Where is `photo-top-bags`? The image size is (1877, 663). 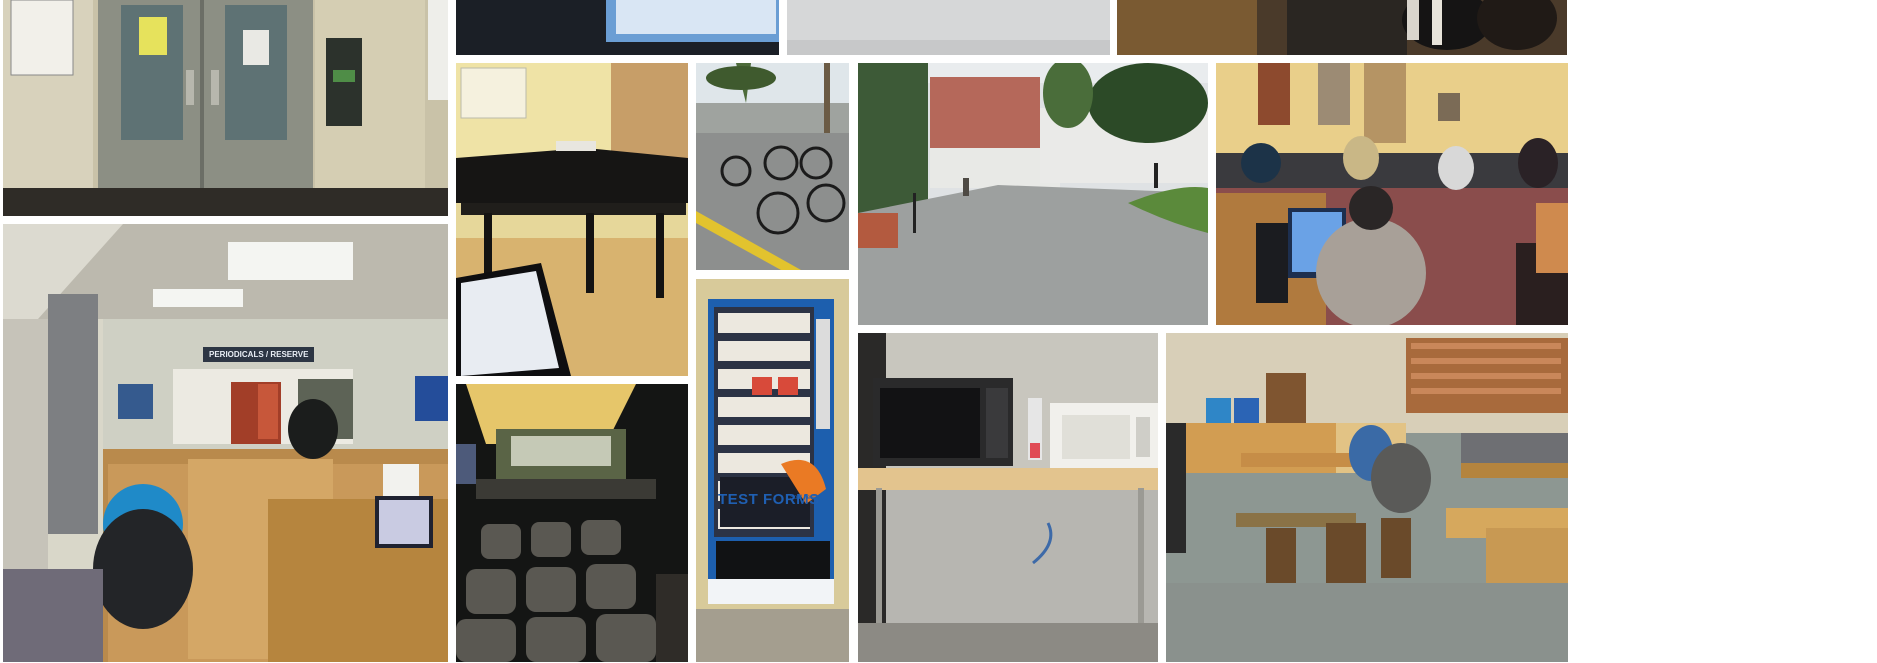
photo-top-bags is located at coordinates (1342, 27).